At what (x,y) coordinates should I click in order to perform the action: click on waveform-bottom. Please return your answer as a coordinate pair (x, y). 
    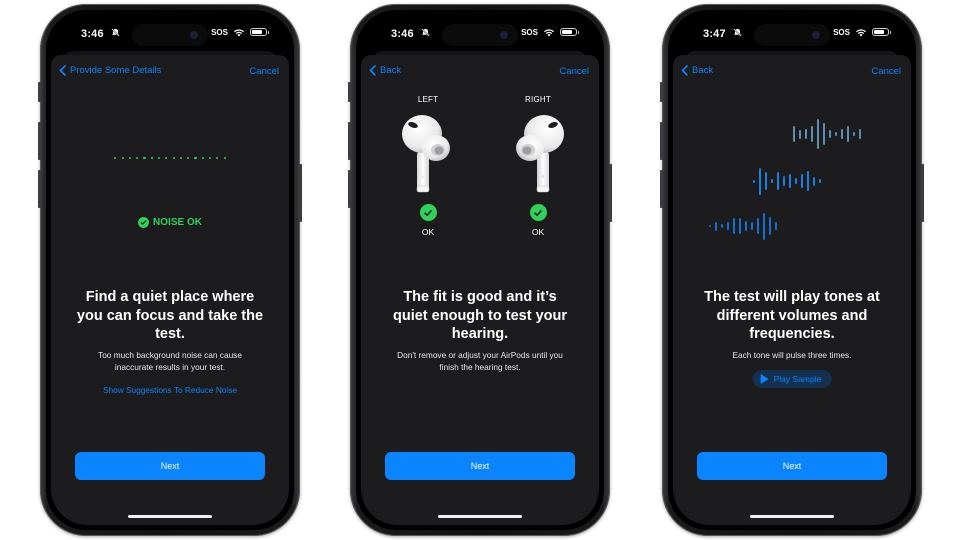
    Looking at the image, I should click on (743, 226).